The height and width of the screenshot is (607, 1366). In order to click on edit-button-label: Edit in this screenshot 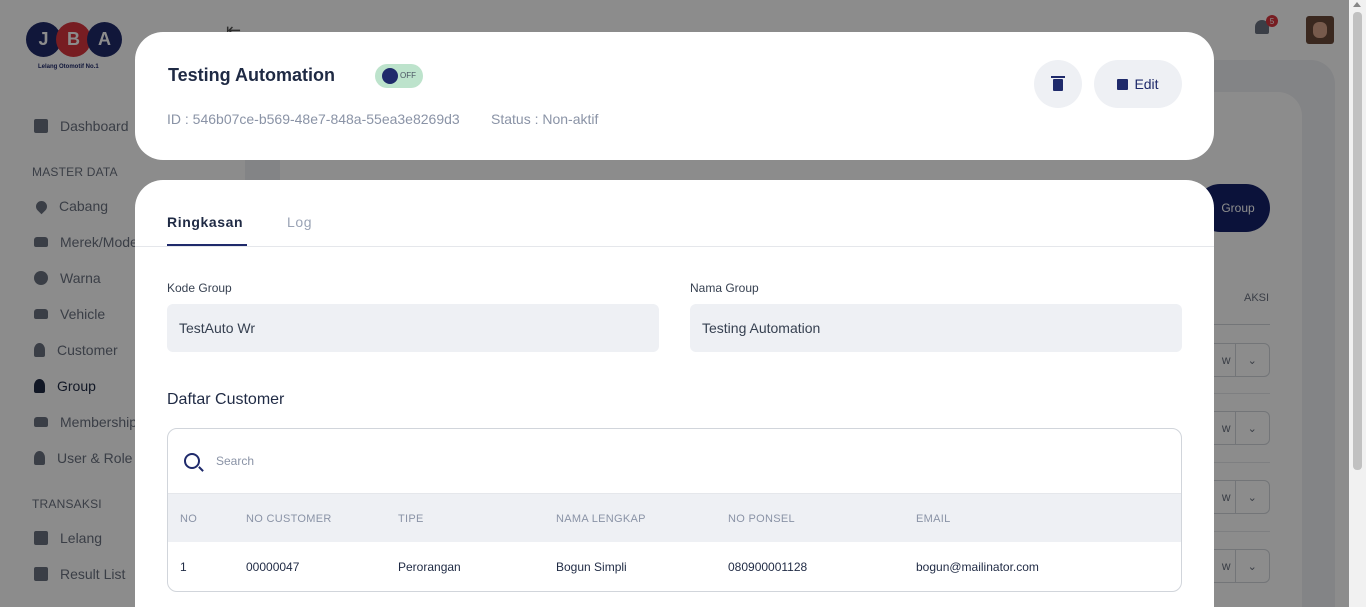, I will do `click(1146, 84)`.